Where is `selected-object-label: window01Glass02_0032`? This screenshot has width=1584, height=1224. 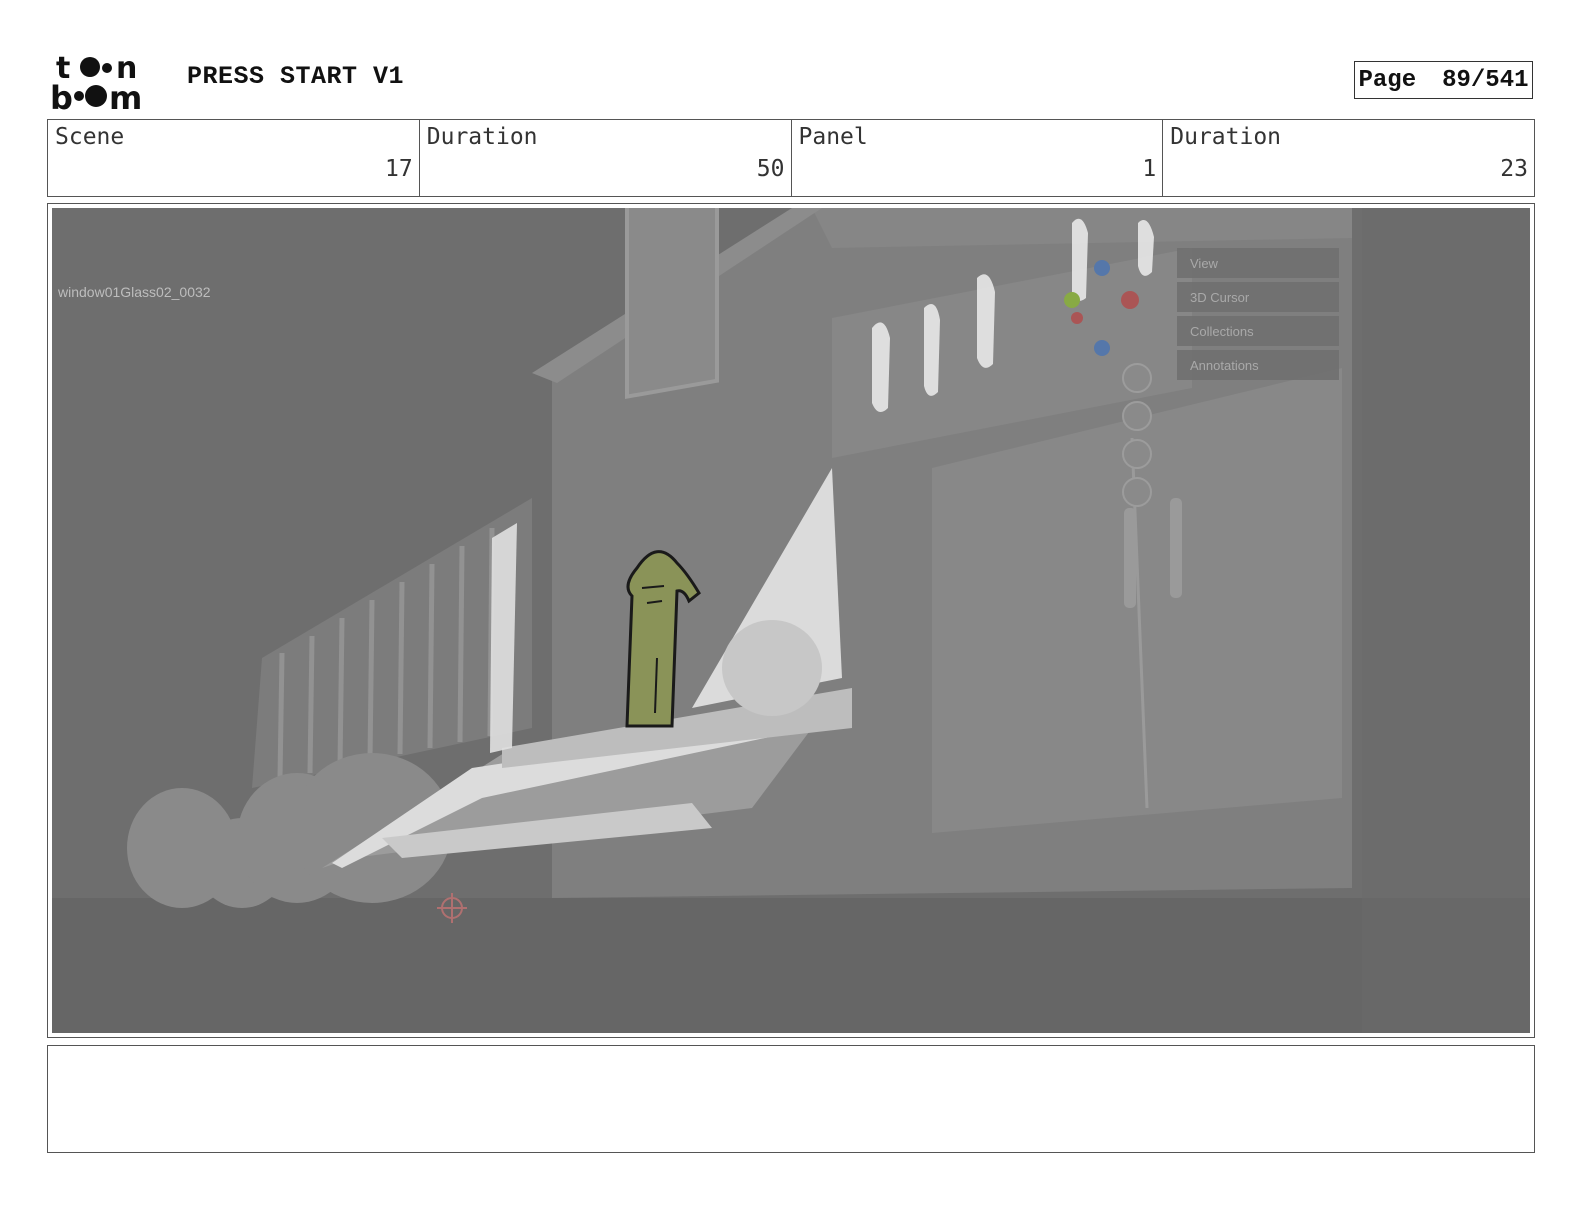 selected-object-label: window01Glass02_0032 is located at coordinates (134, 292).